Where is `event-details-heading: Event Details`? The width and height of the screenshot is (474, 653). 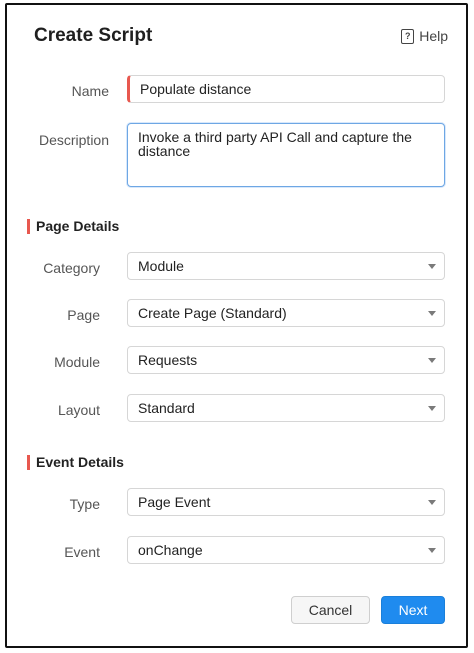
event-details-heading: Event Details is located at coordinates (75, 462).